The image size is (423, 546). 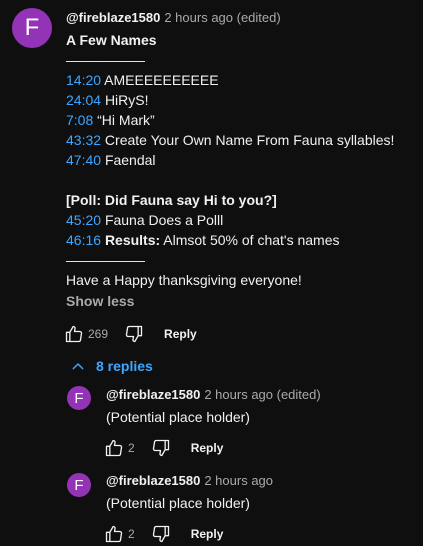 What do you see at coordinates (164, 220) in the screenshot?
I see `line-text: Fauna Does a Polll` at bounding box center [164, 220].